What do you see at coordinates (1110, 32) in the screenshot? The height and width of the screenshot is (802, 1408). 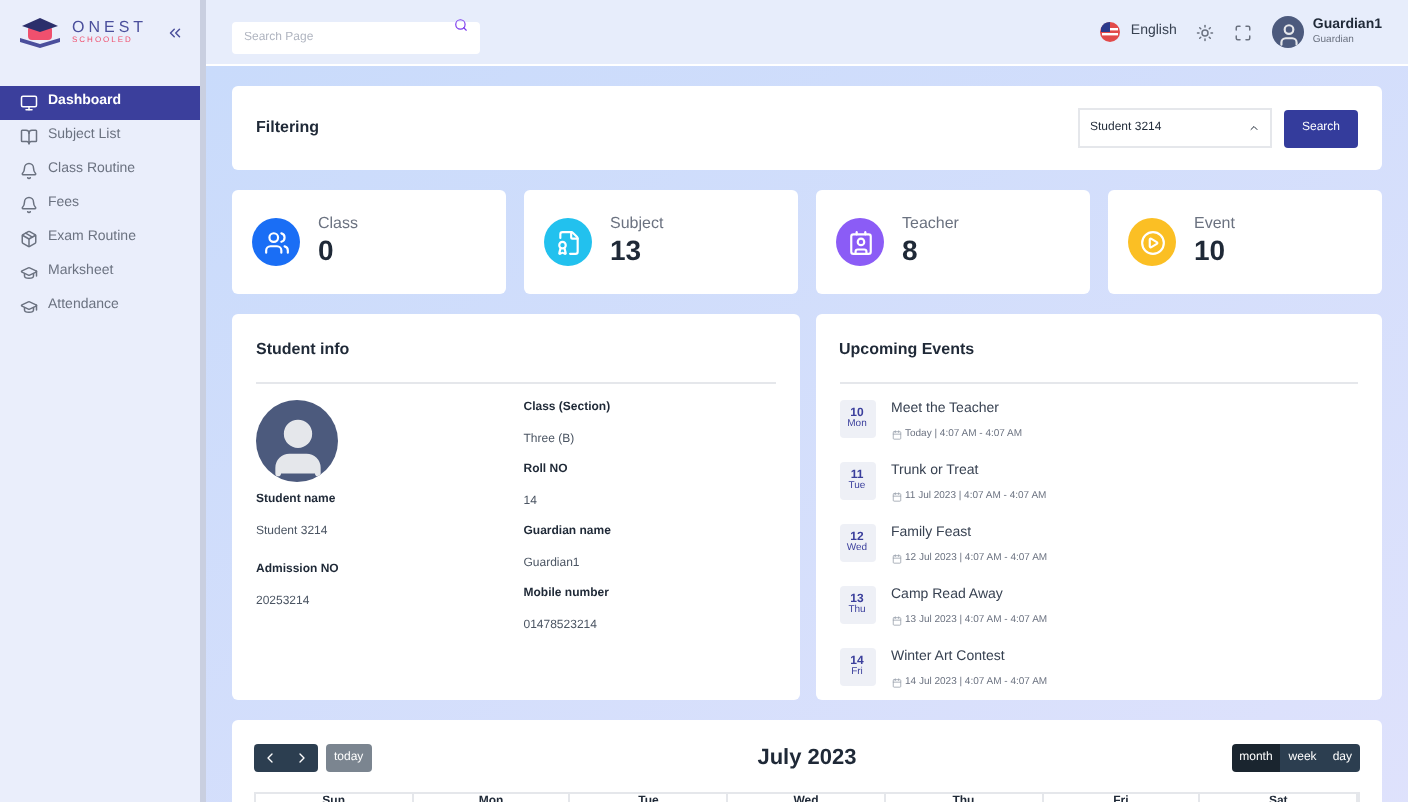 I see `flag-icon` at bounding box center [1110, 32].